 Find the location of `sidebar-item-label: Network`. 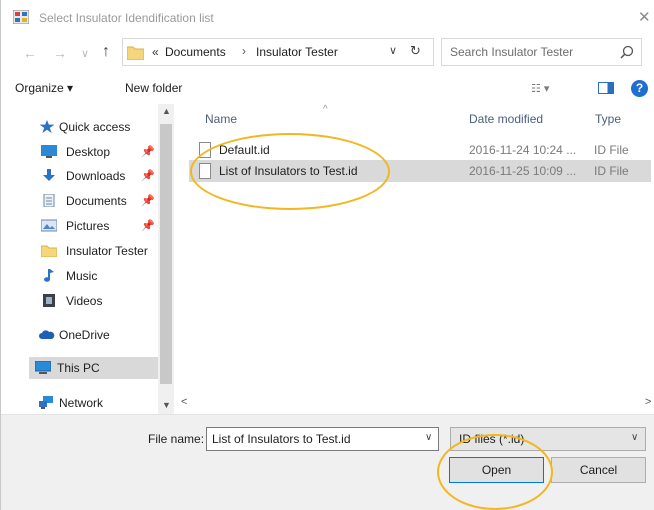

sidebar-item-label: Network is located at coordinates (81, 403).